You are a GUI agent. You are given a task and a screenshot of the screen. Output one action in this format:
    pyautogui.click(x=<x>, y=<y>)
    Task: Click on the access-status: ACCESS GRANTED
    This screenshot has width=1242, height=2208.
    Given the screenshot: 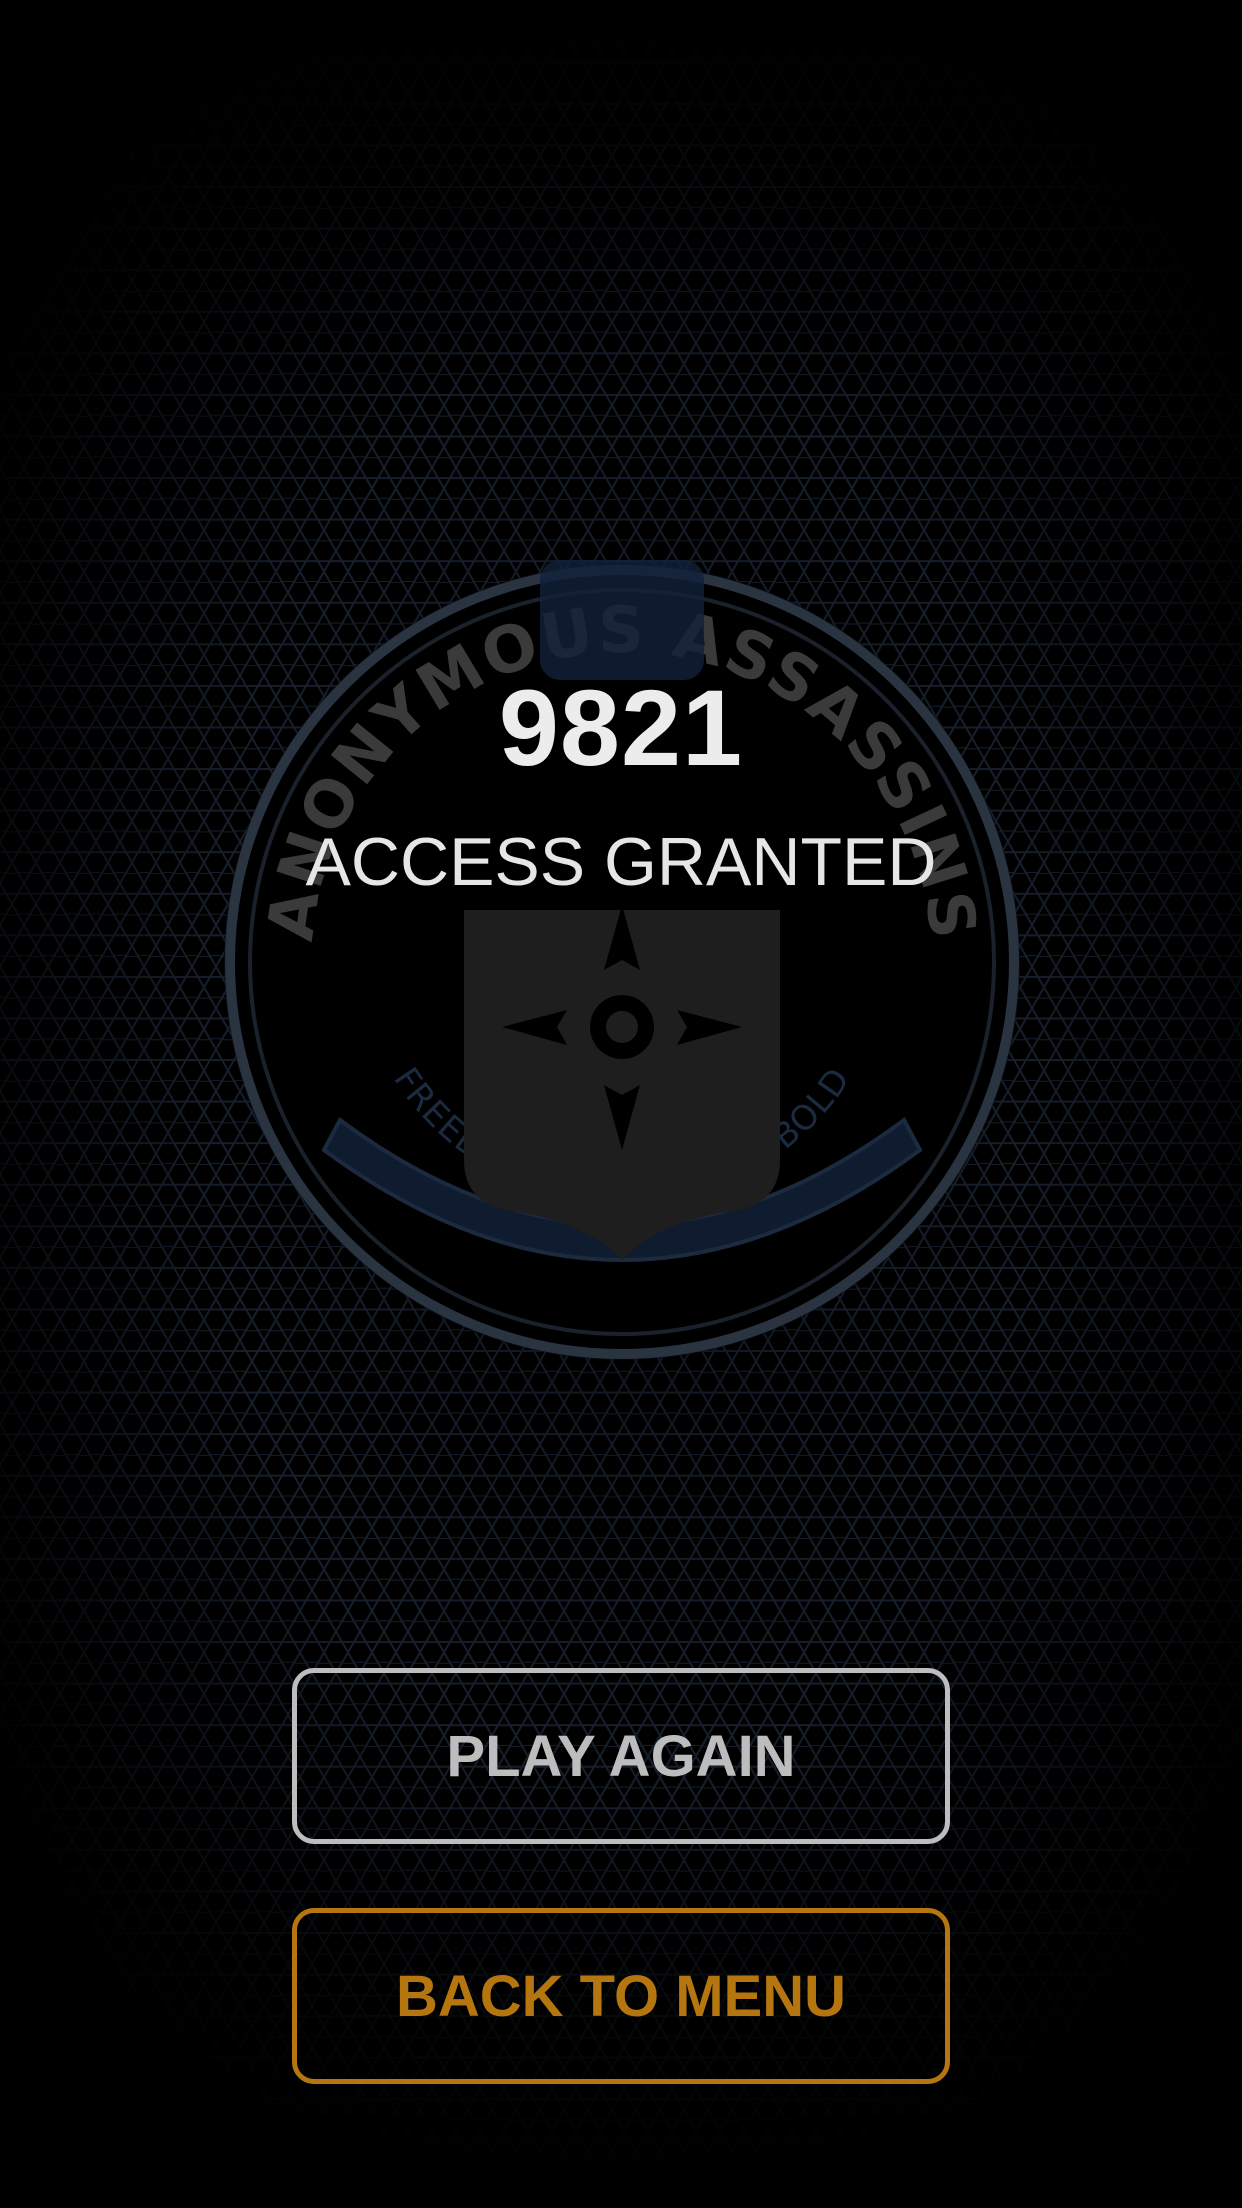 What is the action you would take?
    pyautogui.click(x=621, y=862)
    